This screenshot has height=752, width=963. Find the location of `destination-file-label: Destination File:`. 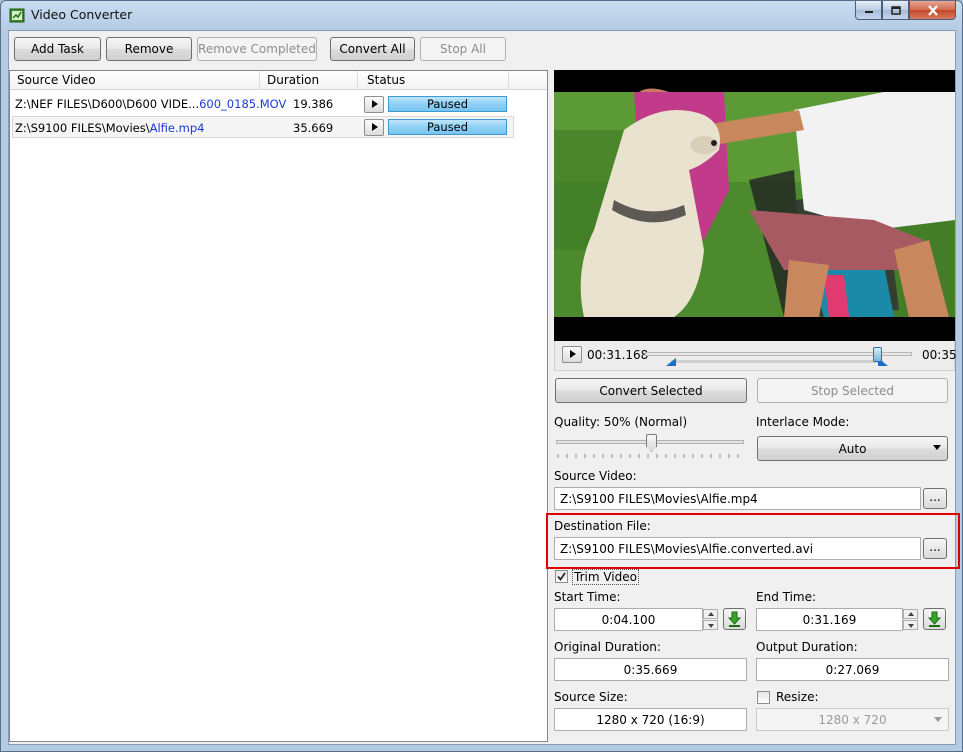

destination-file-label: Destination File: is located at coordinates (602, 526).